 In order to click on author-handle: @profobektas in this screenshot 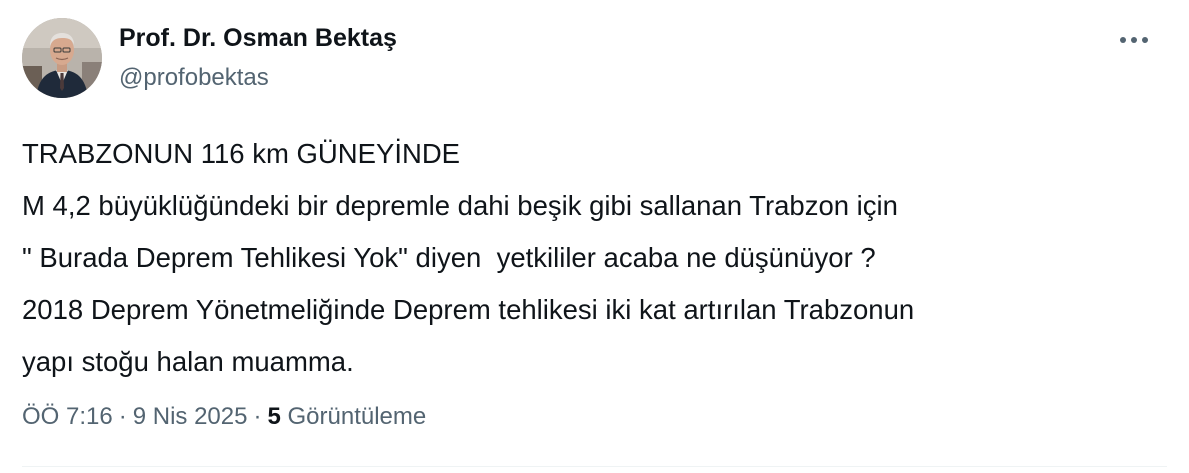, I will do `click(194, 78)`.